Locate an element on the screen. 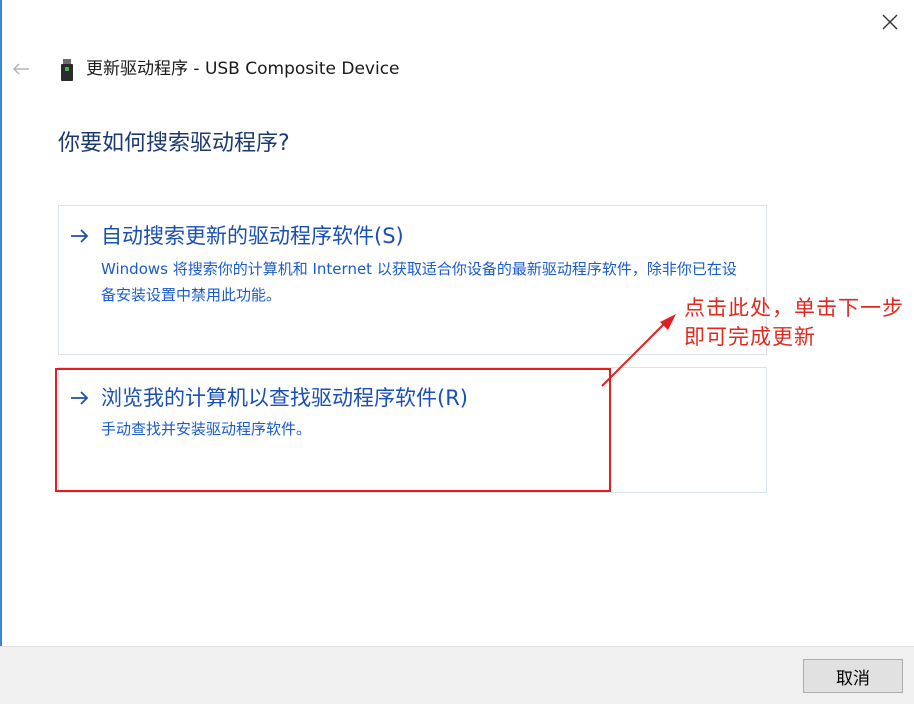 The image size is (914, 704). usb-device-icon is located at coordinates (67, 70).